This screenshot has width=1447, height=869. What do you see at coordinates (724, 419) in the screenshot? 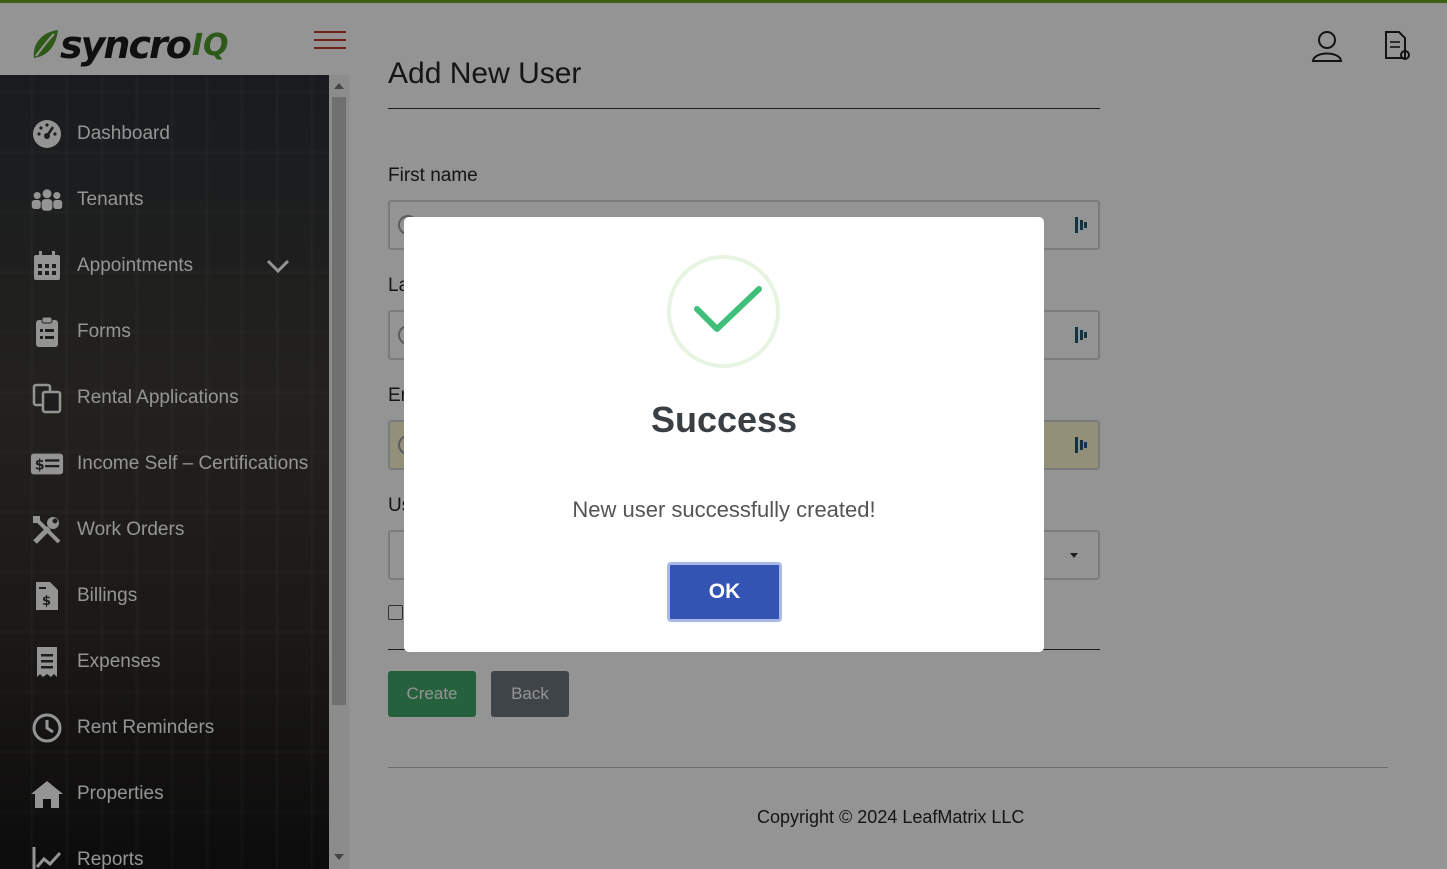
I see `dialog-title: Success` at bounding box center [724, 419].